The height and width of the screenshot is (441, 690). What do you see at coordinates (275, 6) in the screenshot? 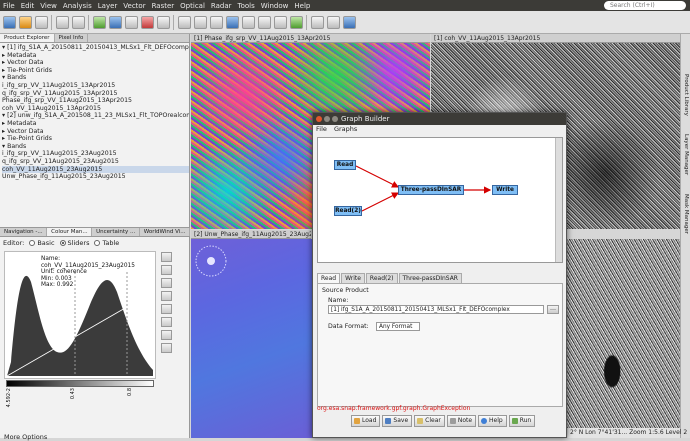
I see `menu-window: Window` at bounding box center [275, 6].